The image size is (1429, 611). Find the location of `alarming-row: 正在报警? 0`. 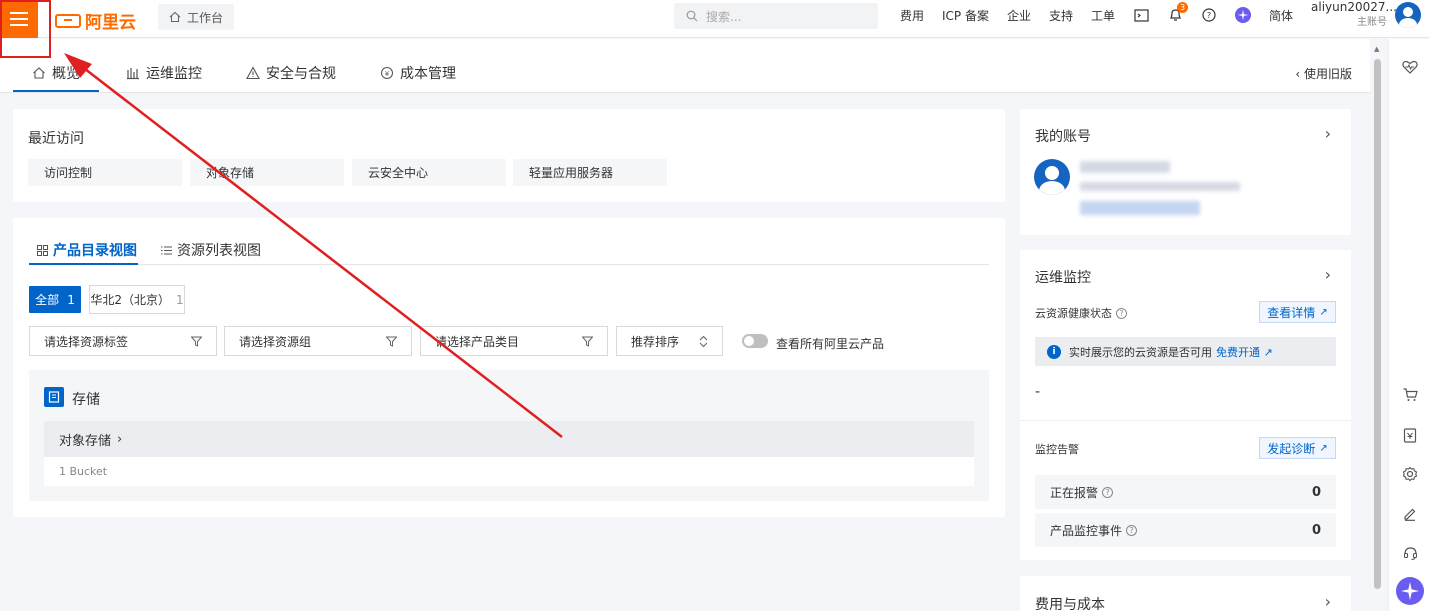

alarming-row: 正在报警? 0 is located at coordinates (1185, 492).